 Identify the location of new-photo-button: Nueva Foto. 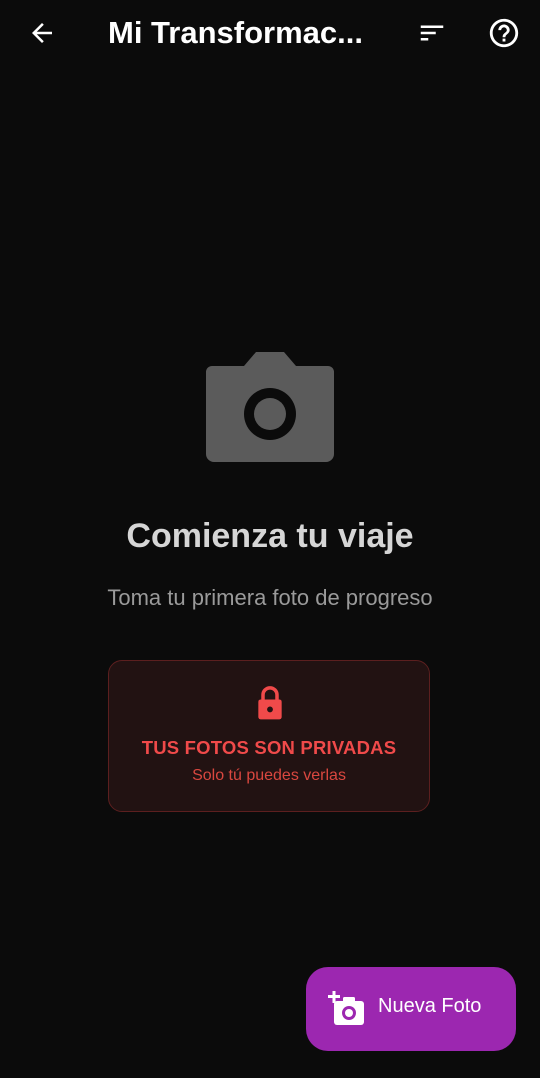
(411, 1009).